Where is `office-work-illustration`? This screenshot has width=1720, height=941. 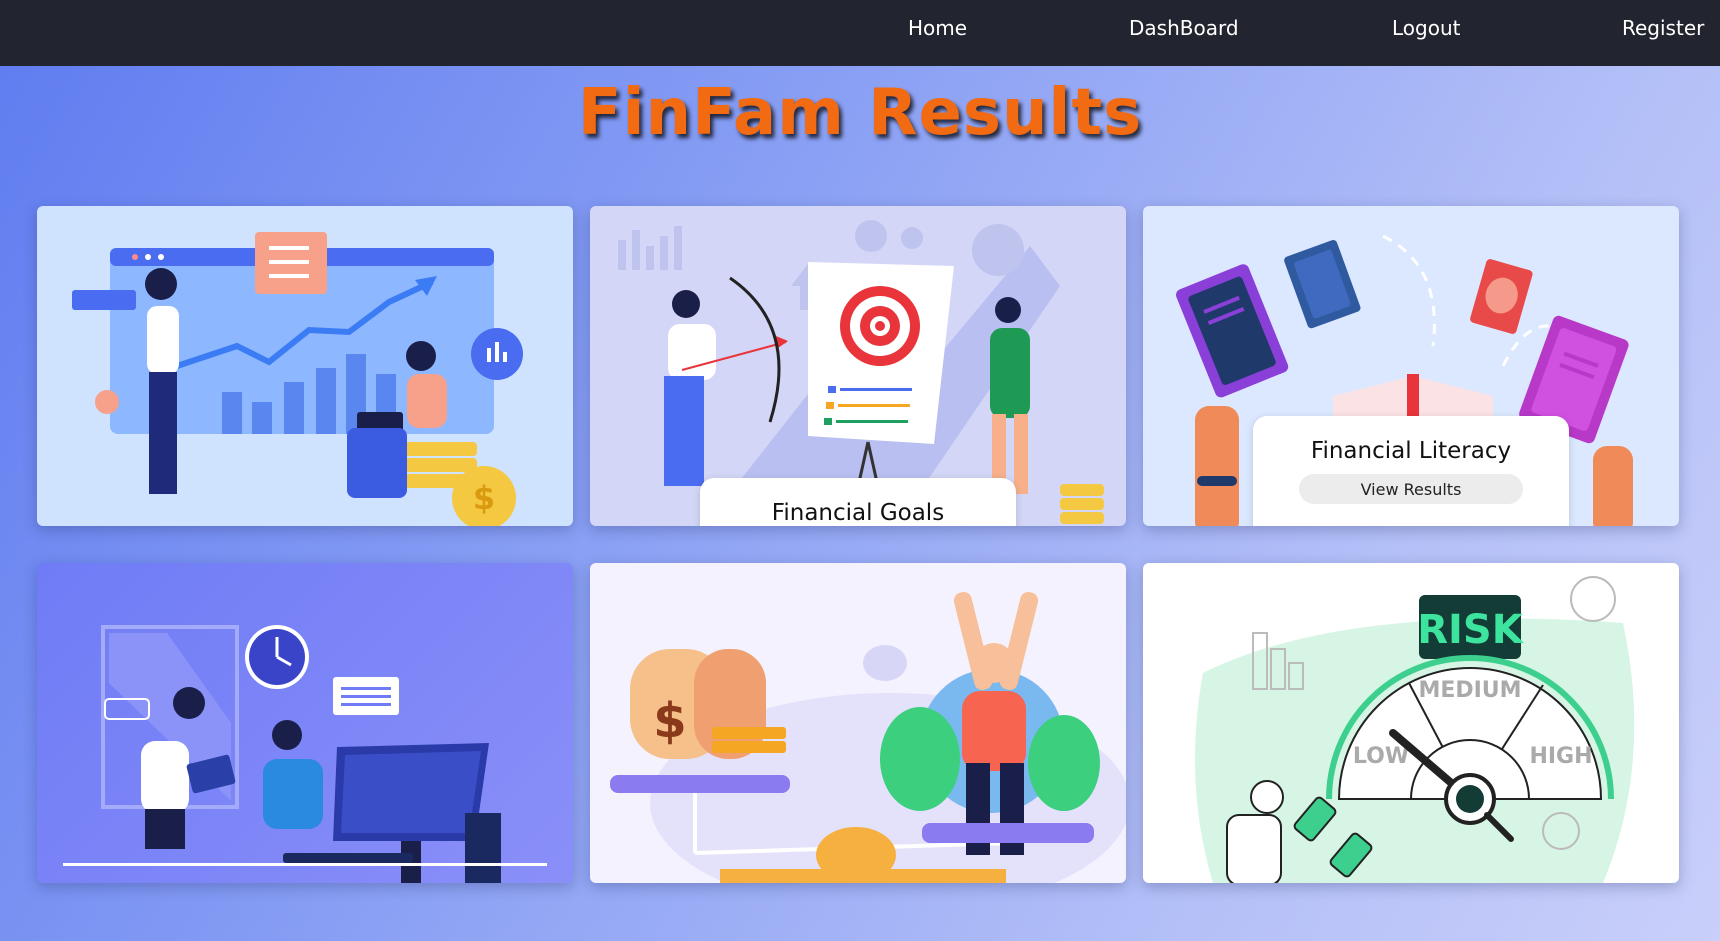
office-work-illustration is located at coordinates (305, 754).